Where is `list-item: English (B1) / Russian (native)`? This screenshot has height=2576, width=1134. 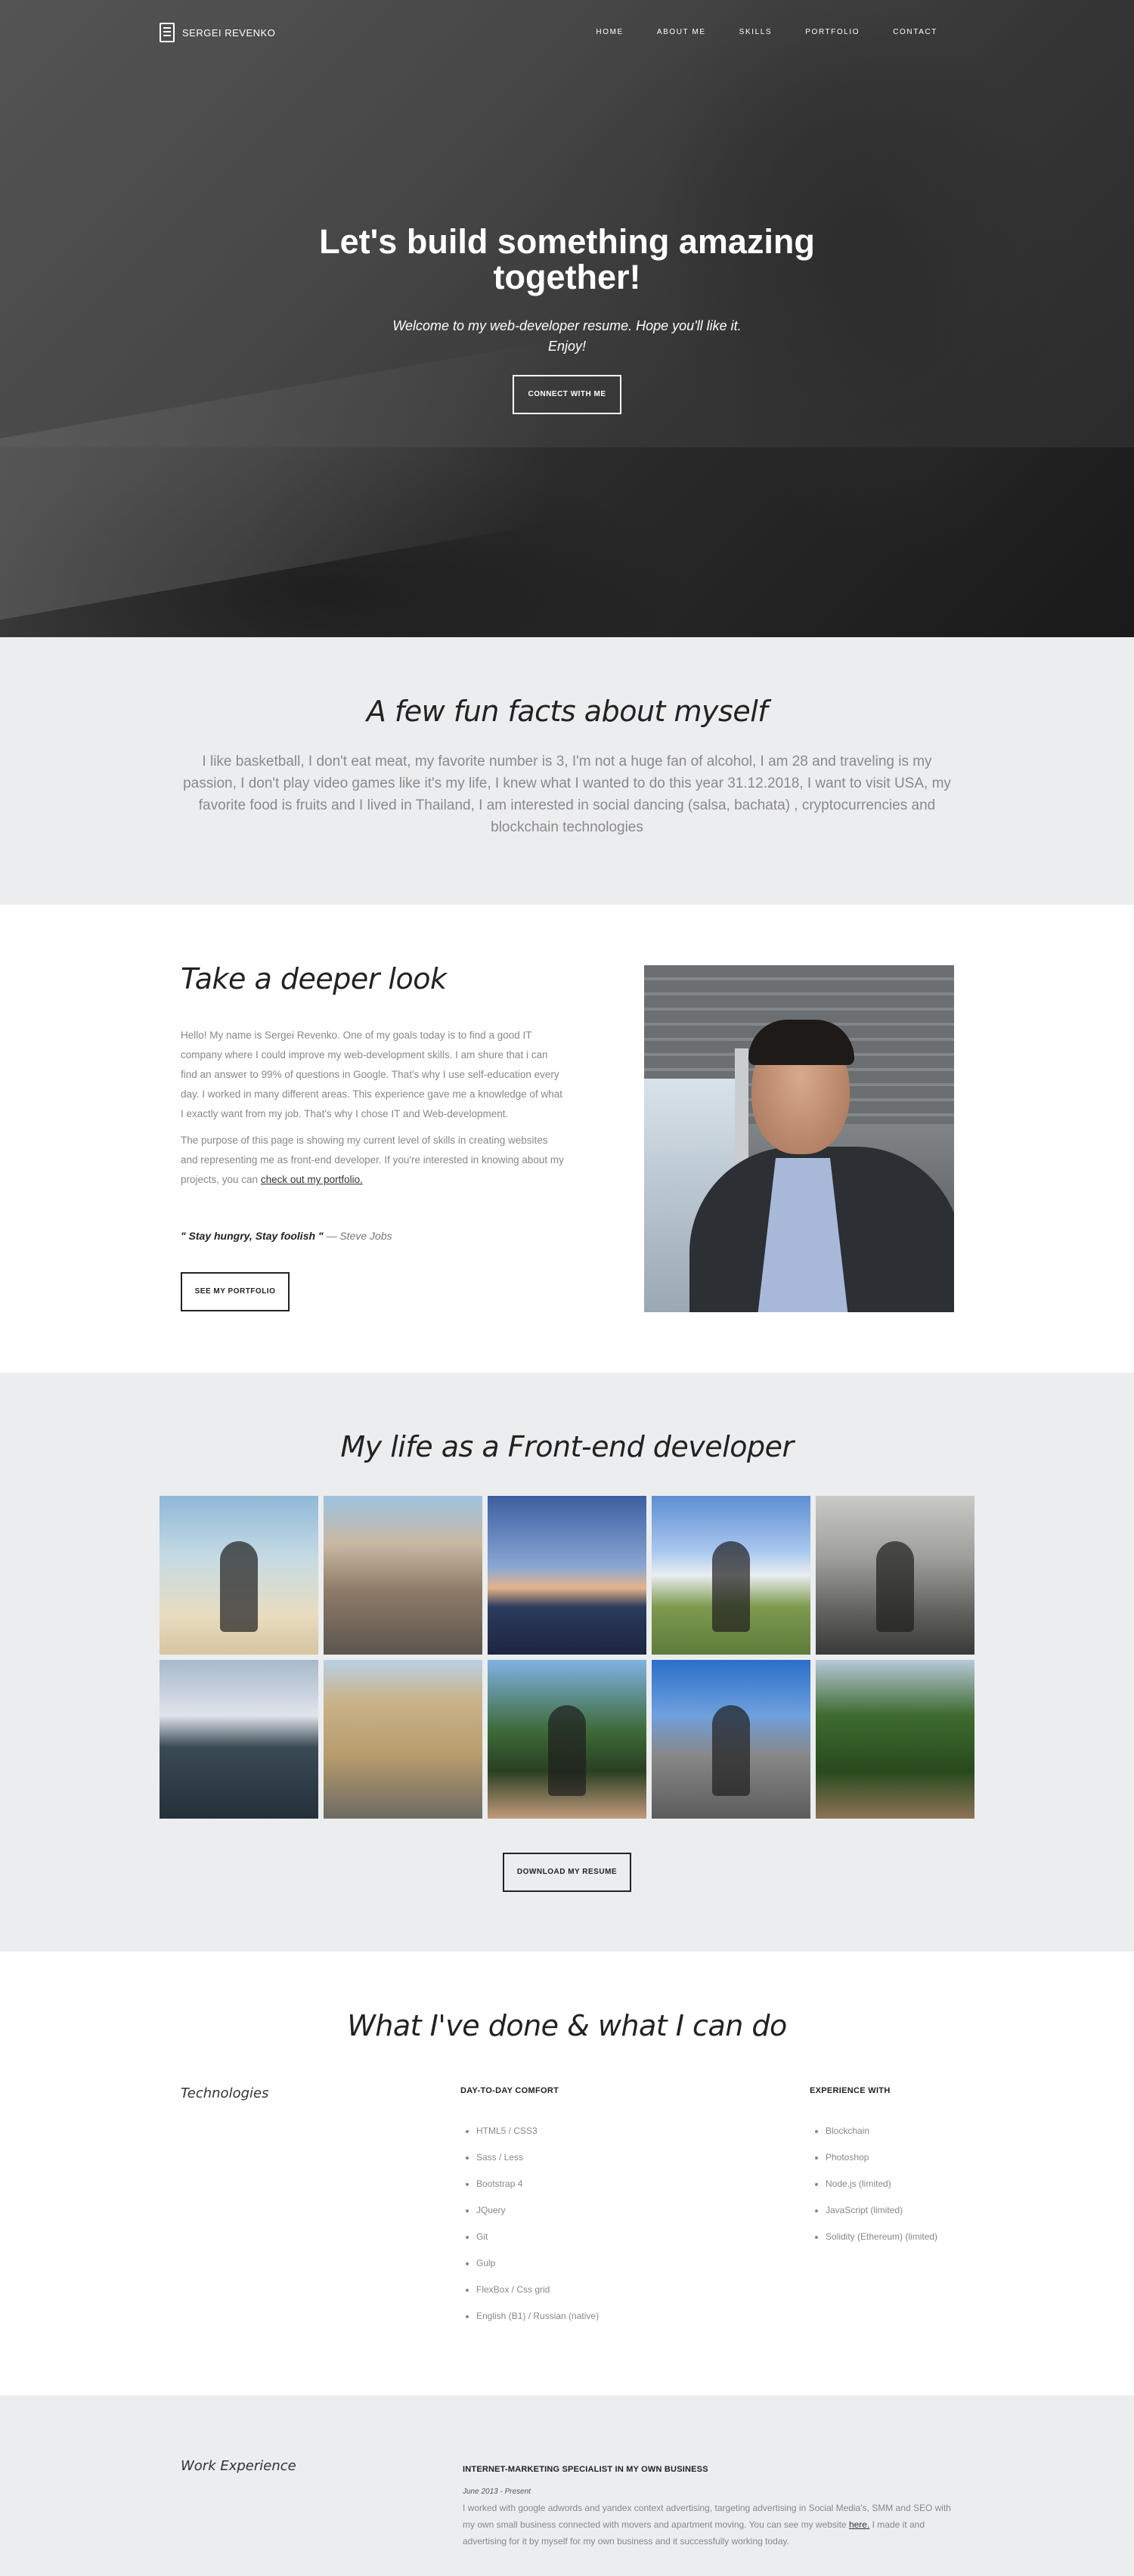
list-item: English (B1) / Russian (native) is located at coordinates (537, 2316).